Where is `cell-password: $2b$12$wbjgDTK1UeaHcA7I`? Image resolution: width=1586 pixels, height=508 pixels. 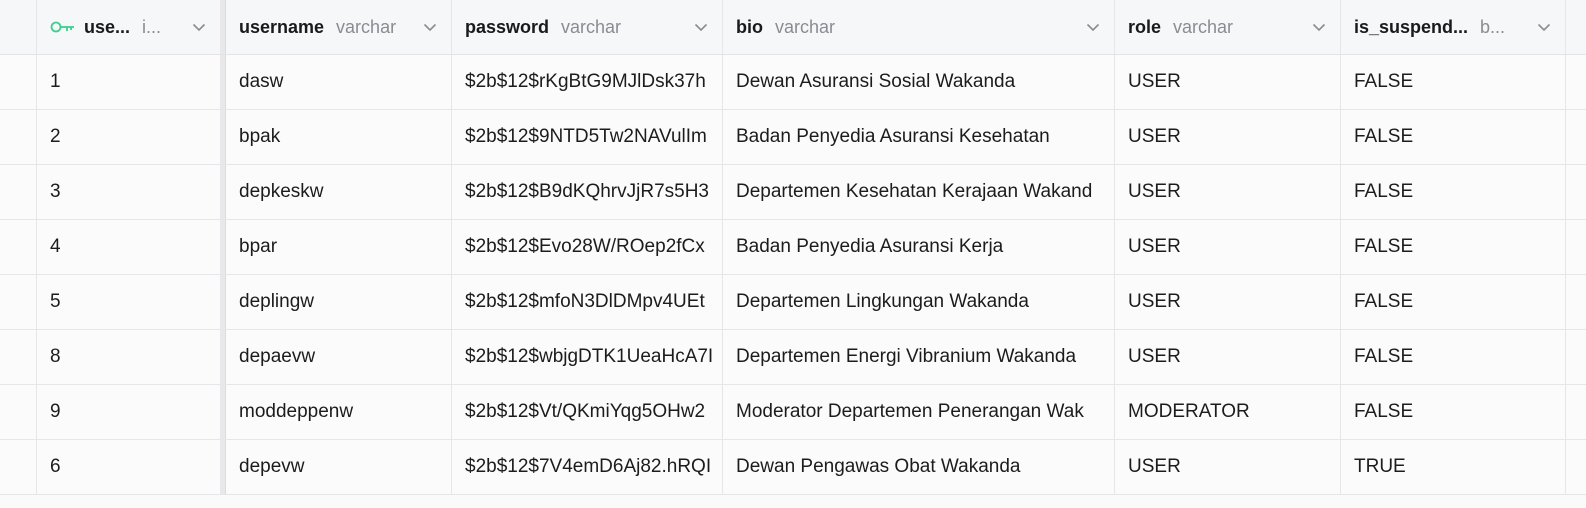 cell-password: $2b$12$wbjgDTK1UeaHcA7I is located at coordinates (587, 357).